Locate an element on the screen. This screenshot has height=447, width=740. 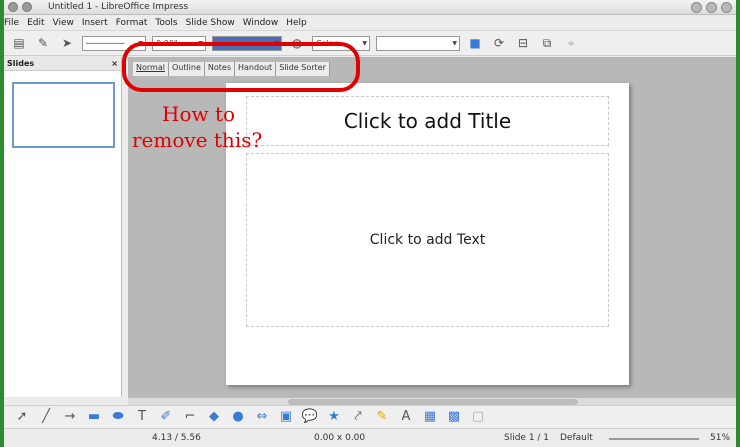
flowchart-icon: ▣ is located at coordinates (286, 417).